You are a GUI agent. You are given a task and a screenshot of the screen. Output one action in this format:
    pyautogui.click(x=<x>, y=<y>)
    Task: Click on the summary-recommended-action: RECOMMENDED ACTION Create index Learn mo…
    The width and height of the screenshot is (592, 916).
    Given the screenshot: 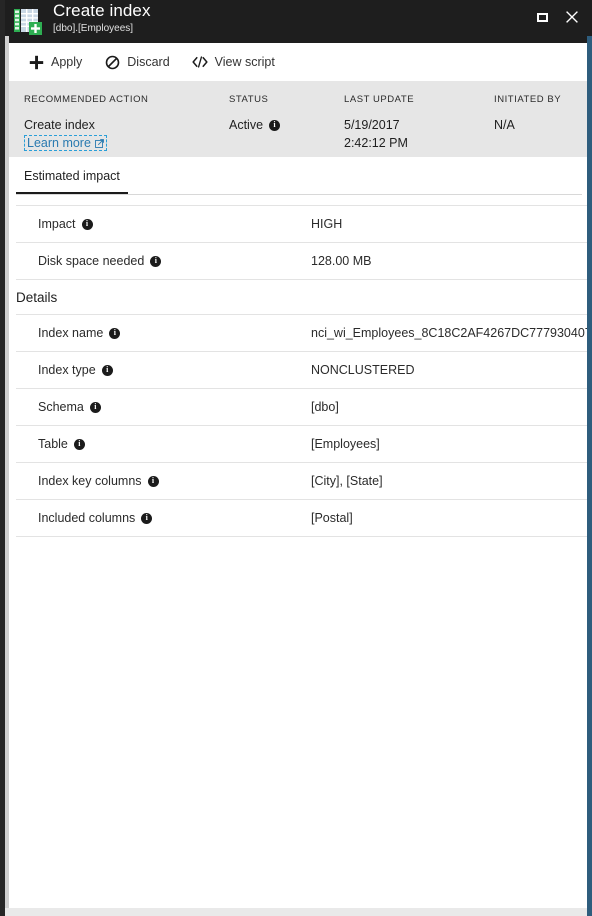 What is the action you would take?
    pyautogui.click(x=86, y=123)
    